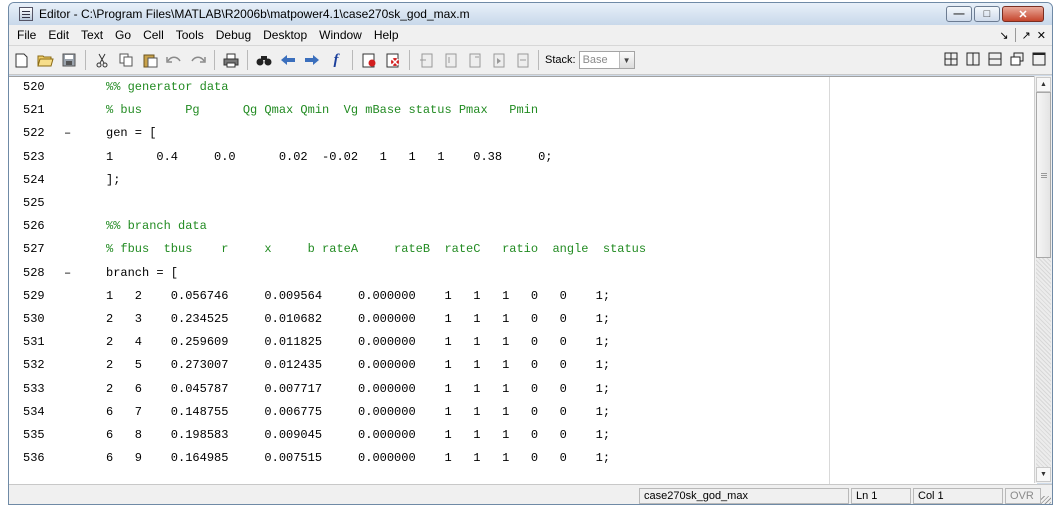 The image size is (1061, 507). I want to click on code-line: 523 1 0.4 0.0 0.02 -0.02 1 1 1 0.38 0;, so click(519, 157).